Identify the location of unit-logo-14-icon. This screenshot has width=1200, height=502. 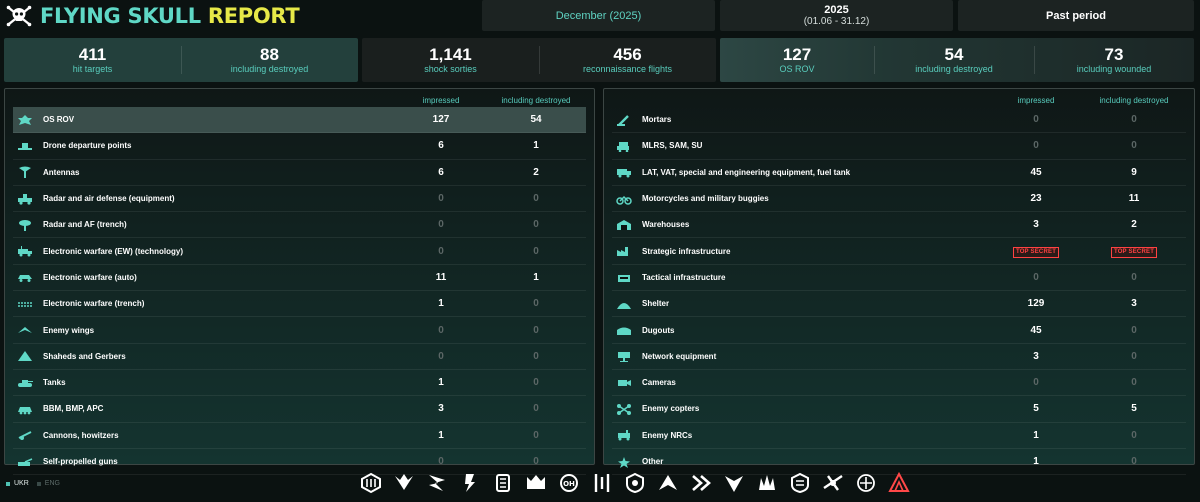
(800, 483).